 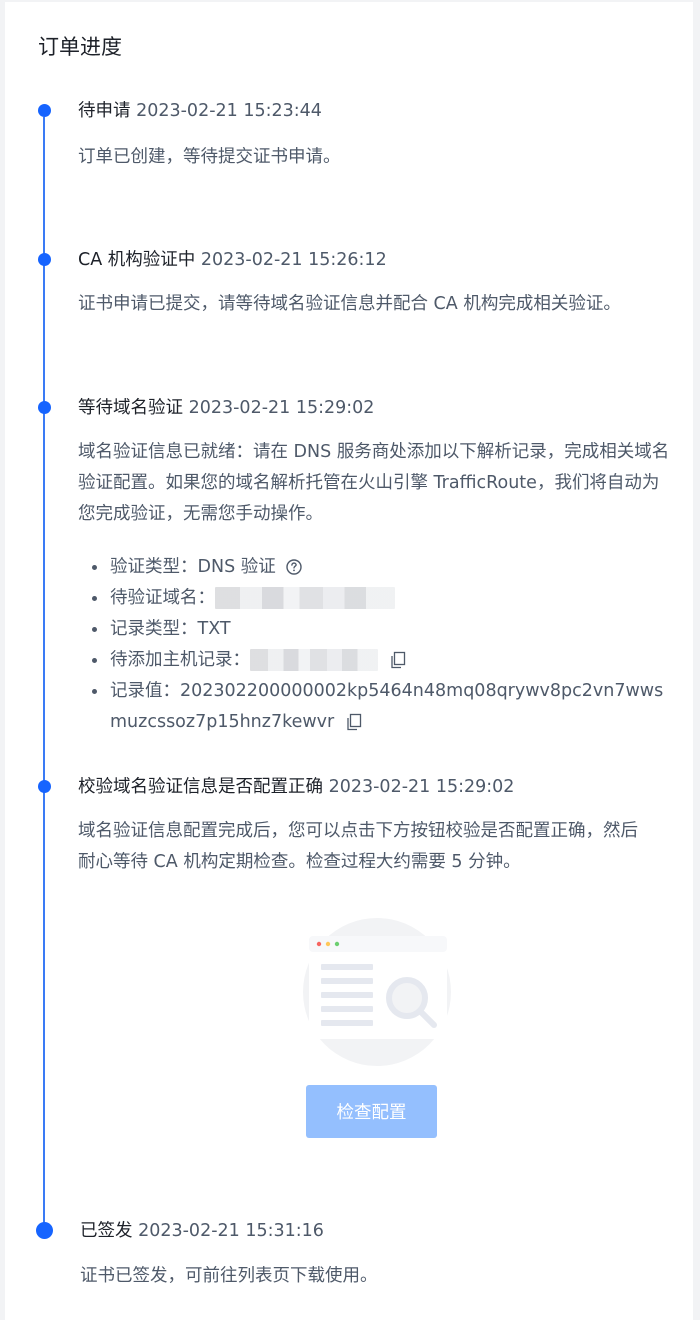 I want to click on step-header: 待申请 2023-02-21 15:23:44, so click(x=200, y=111).